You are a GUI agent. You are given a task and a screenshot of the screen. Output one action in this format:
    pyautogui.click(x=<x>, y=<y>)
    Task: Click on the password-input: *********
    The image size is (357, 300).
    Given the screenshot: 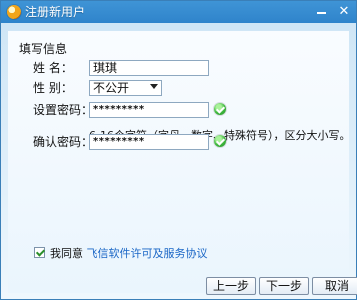 What is the action you would take?
    pyautogui.click(x=149, y=110)
    